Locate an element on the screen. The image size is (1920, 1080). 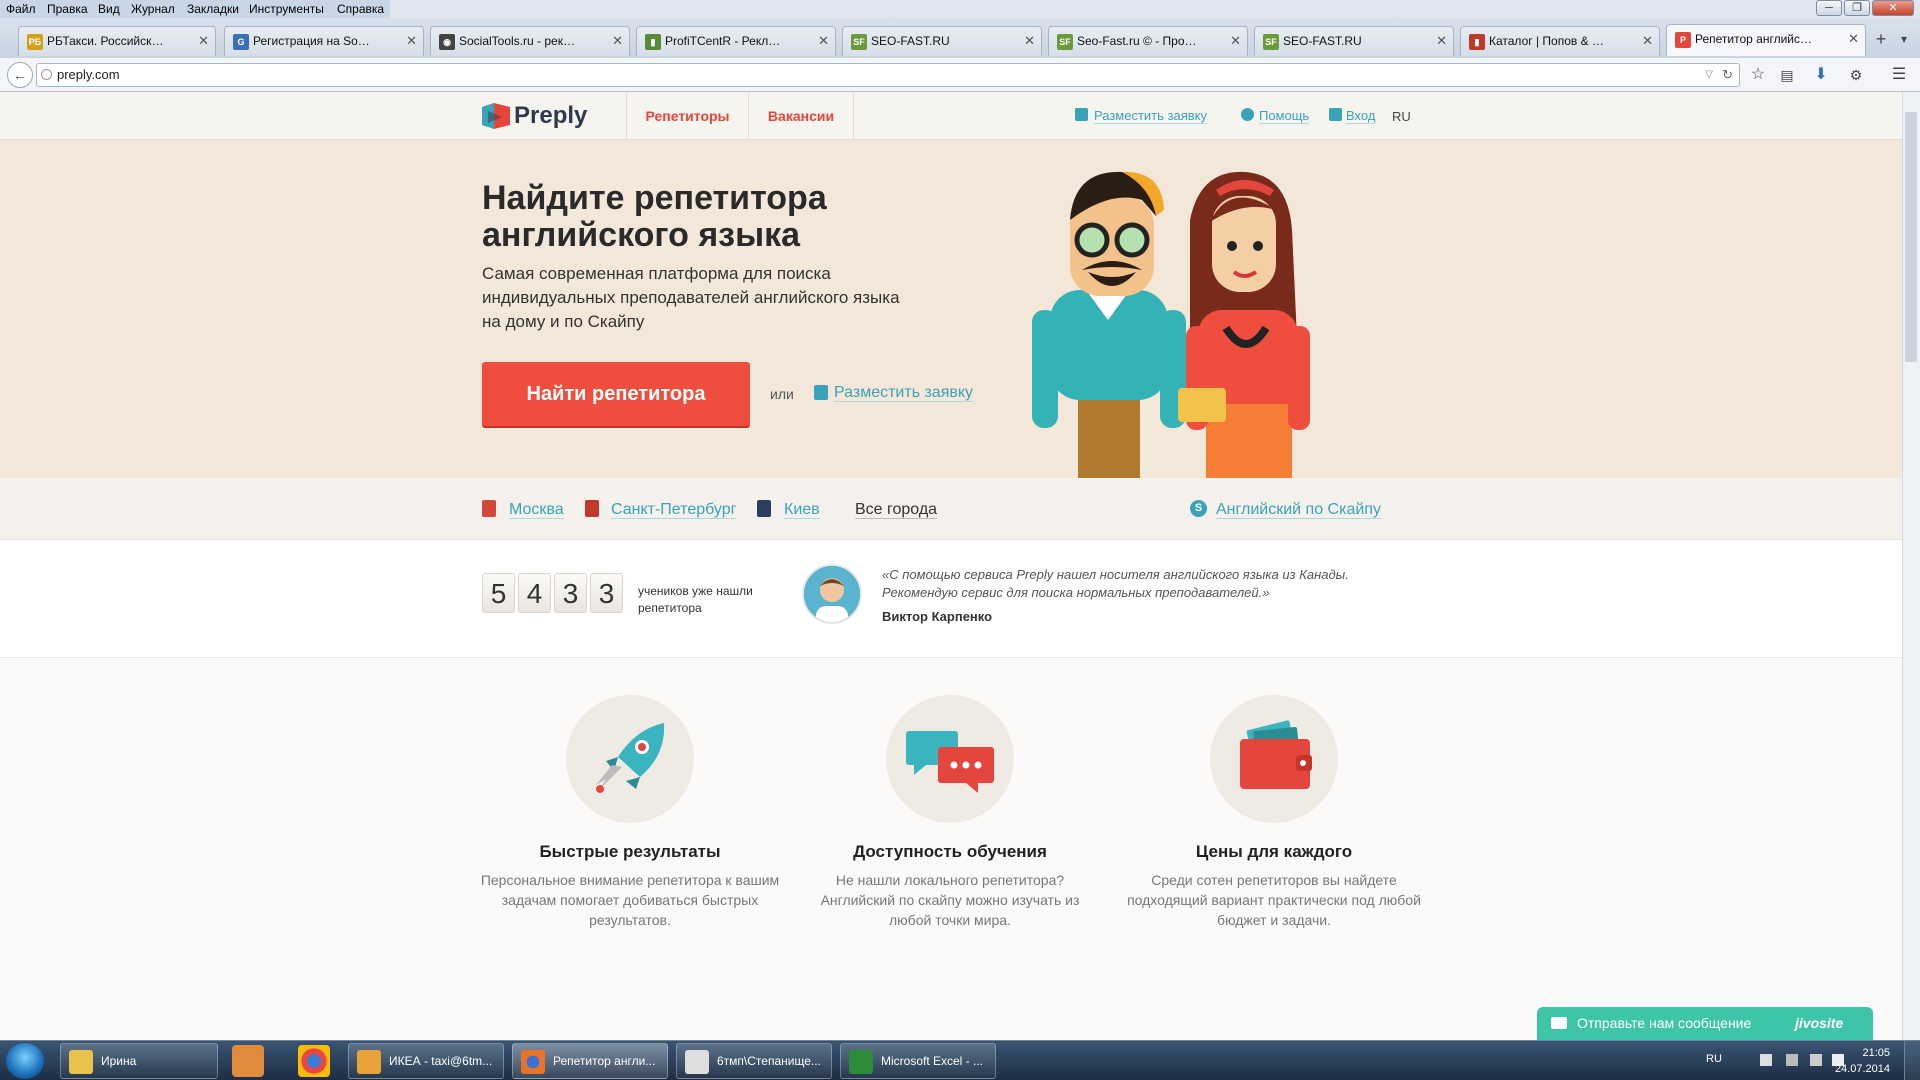
preply-logo: Preply is located at coordinates (534, 116).